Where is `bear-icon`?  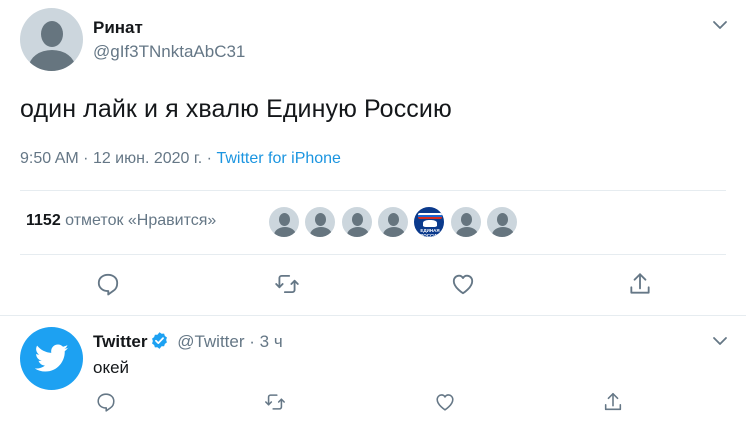 bear-icon is located at coordinates (430, 223).